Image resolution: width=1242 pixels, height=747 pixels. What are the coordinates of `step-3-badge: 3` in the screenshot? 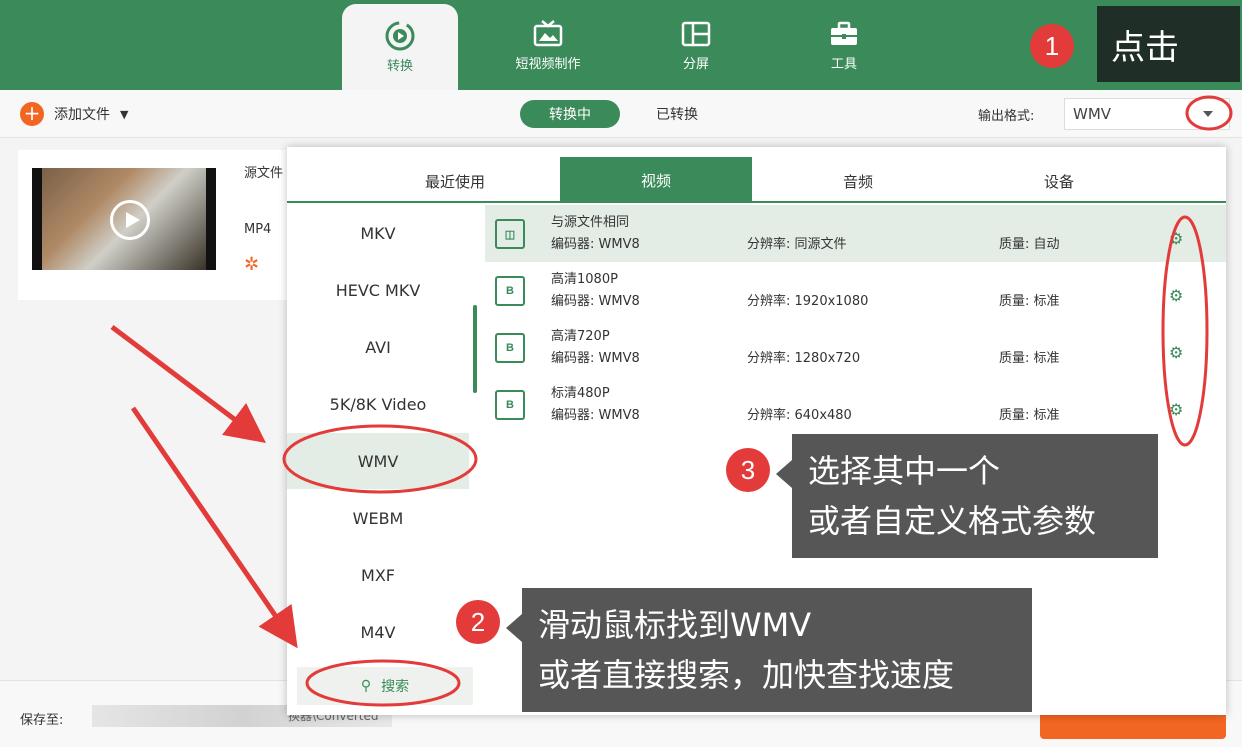 It's located at (748, 470).